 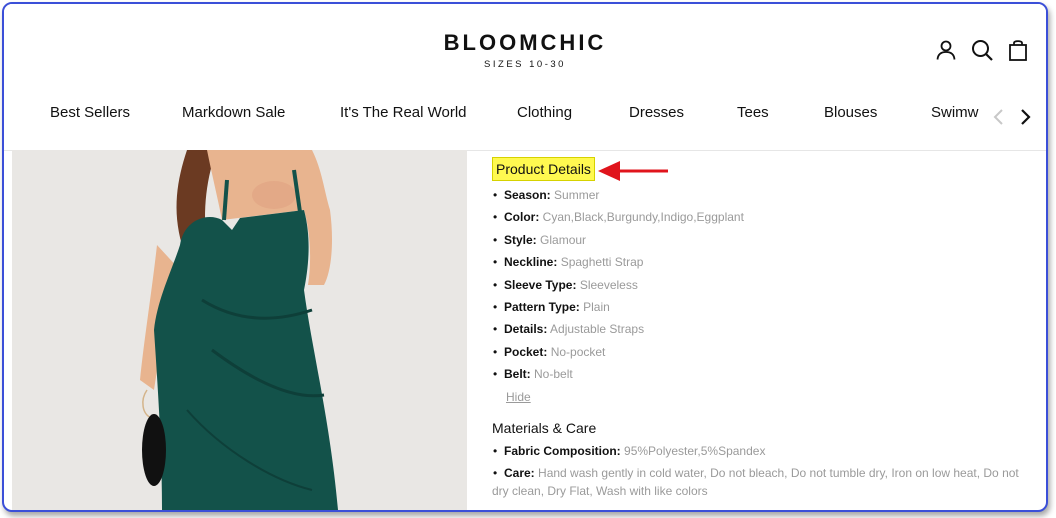 I want to click on brand-logo: BLOOMCHIC SIZES 10-30, so click(x=525, y=50).